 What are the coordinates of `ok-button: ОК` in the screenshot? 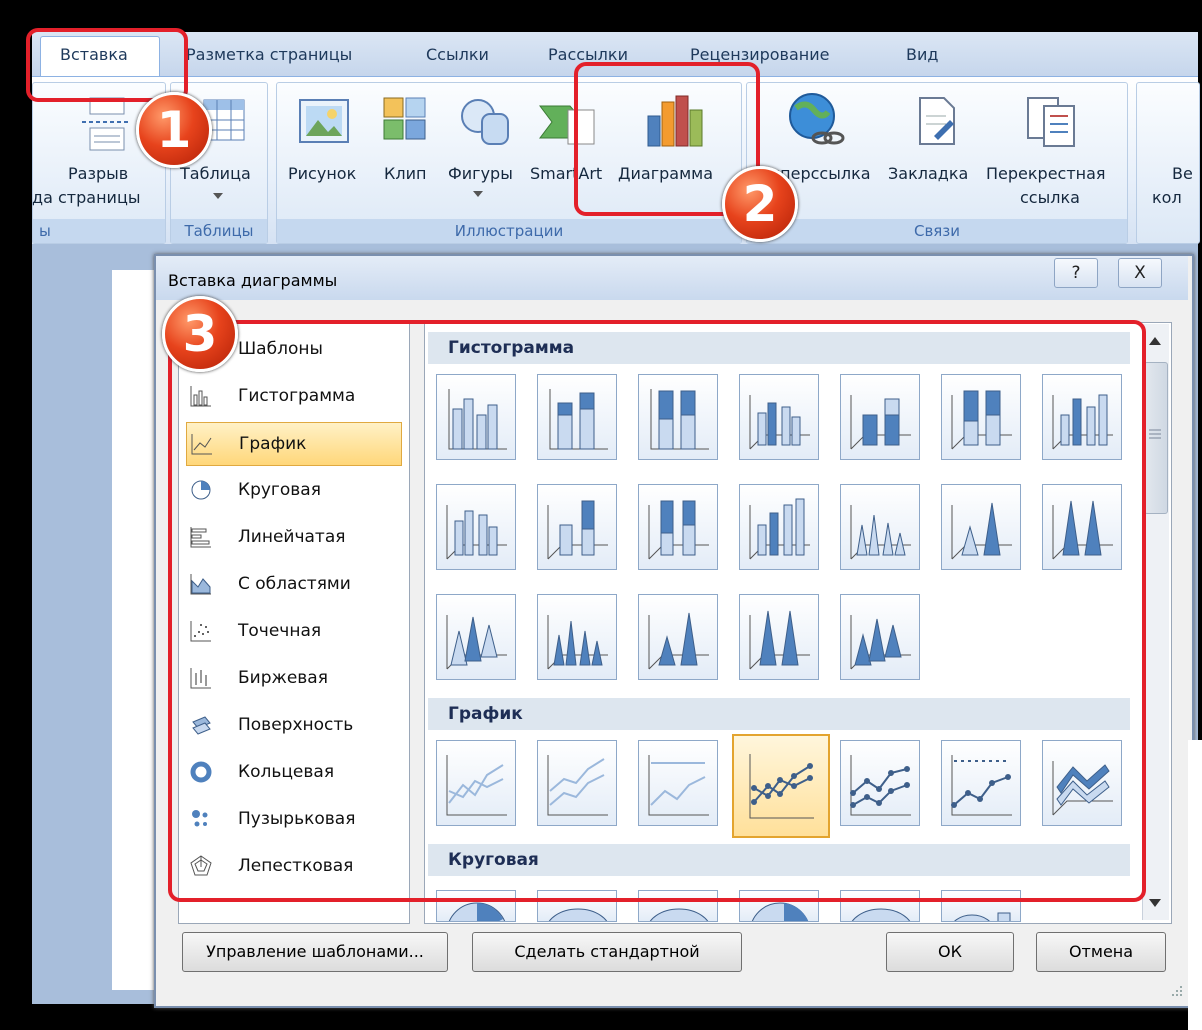 It's located at (950, 952).